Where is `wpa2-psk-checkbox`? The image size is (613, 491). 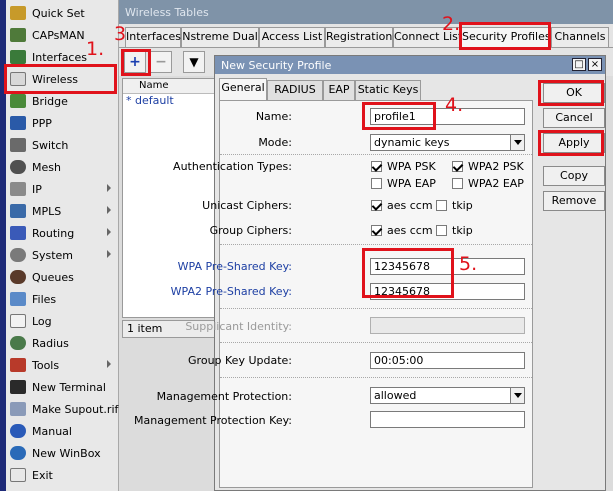
wpa2-psk-checkbox is located at coordinates (457, 166).